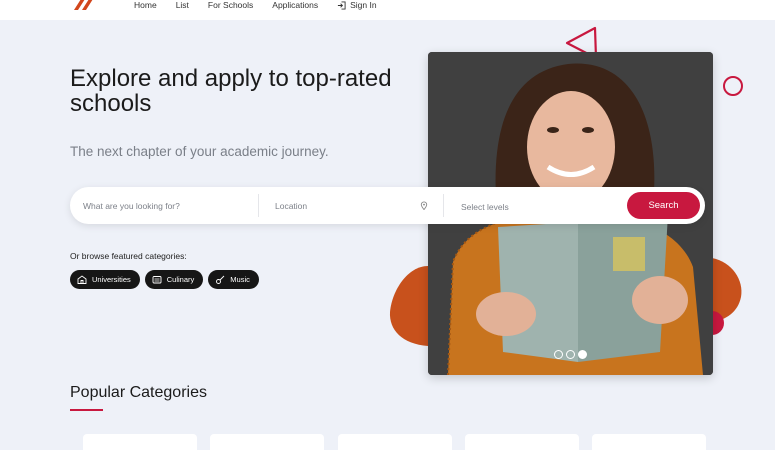  I want to click on chip-label: Culinary, so click(180, 279).